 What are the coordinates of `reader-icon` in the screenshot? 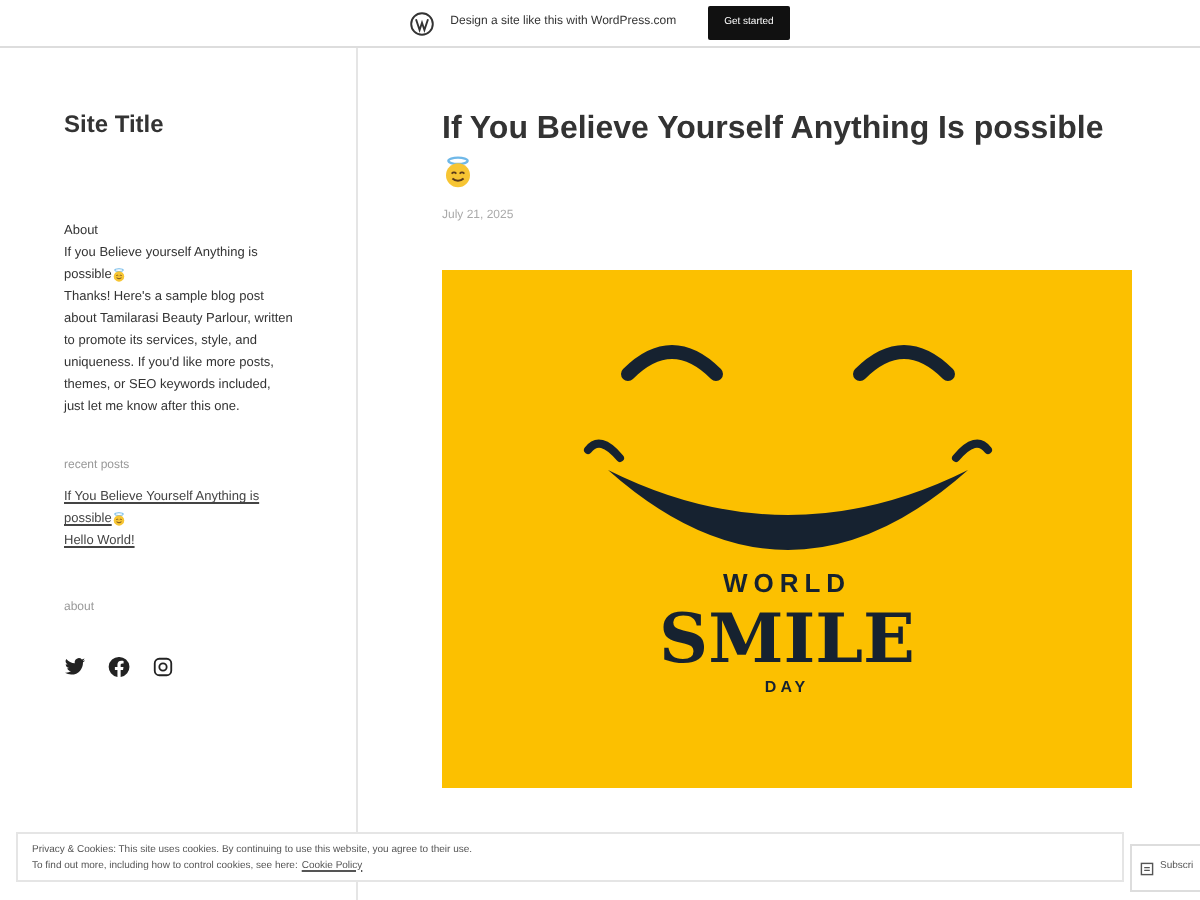 It's located at (1147, 868).